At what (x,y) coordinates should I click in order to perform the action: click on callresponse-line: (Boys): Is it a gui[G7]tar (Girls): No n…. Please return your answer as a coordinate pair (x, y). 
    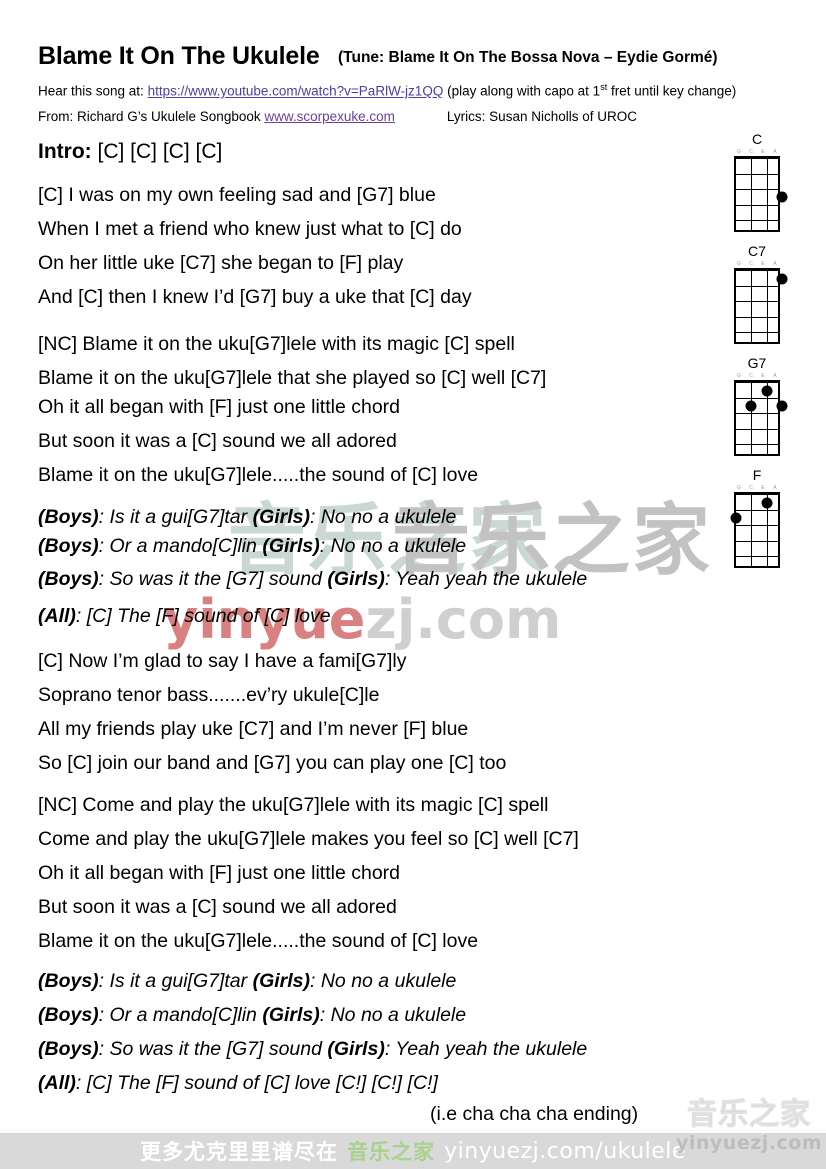
    Looking at the image, I should click on (247, 981).